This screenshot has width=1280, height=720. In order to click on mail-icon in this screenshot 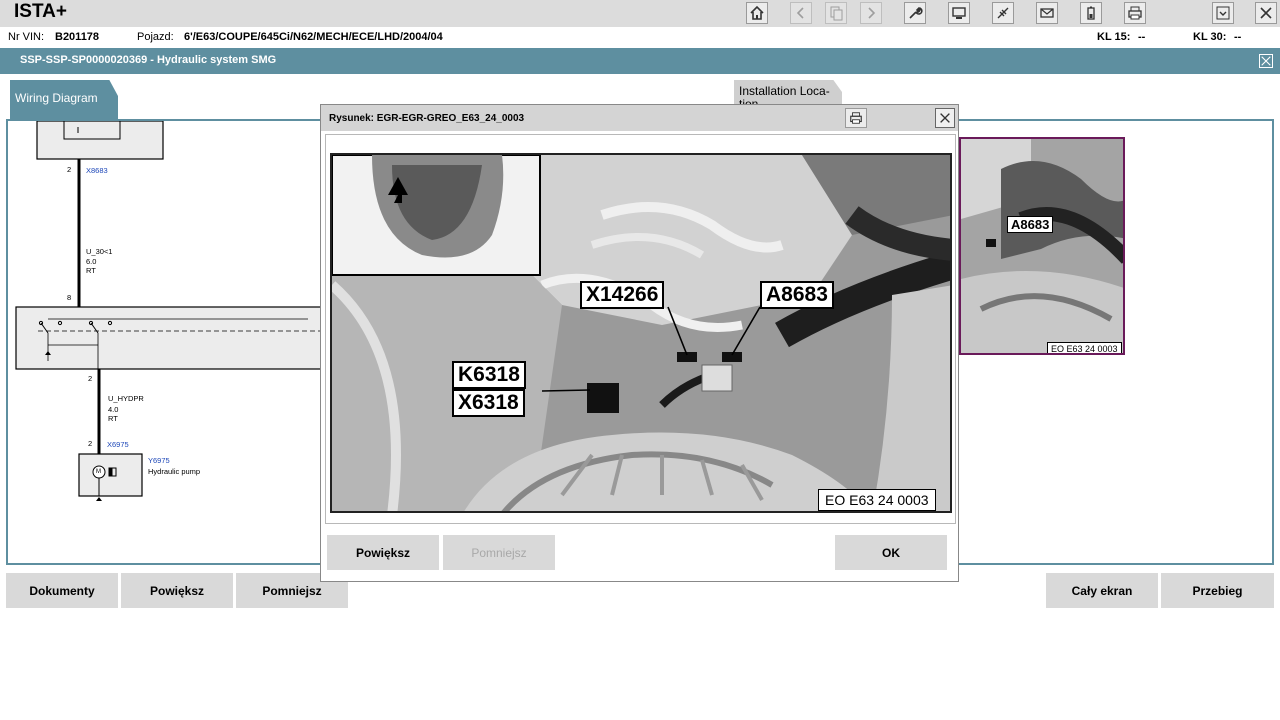, I will do `click(1047, 13)`.